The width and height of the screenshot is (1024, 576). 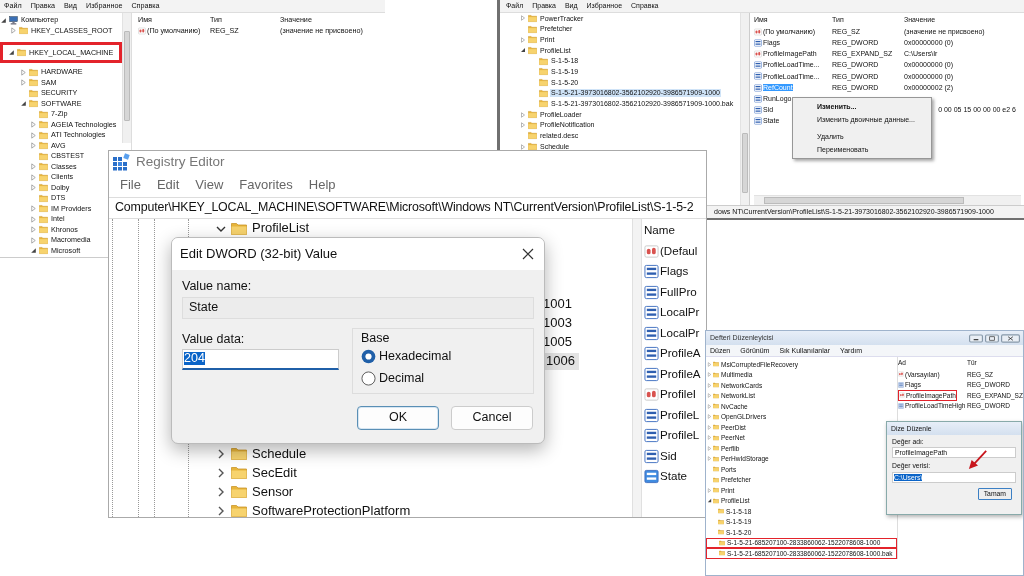 What do you see at coordinates (557, 304) in the screenshot?
I see `tree-item: 1001` at bounding box center [557, 304].